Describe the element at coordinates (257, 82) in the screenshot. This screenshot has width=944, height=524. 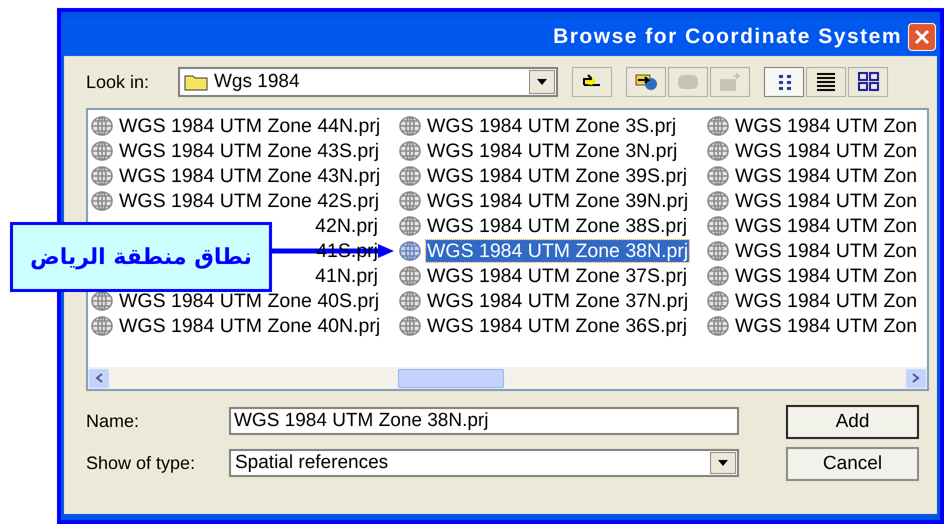
I see `look-in-value: Wgs 1984` at that location.